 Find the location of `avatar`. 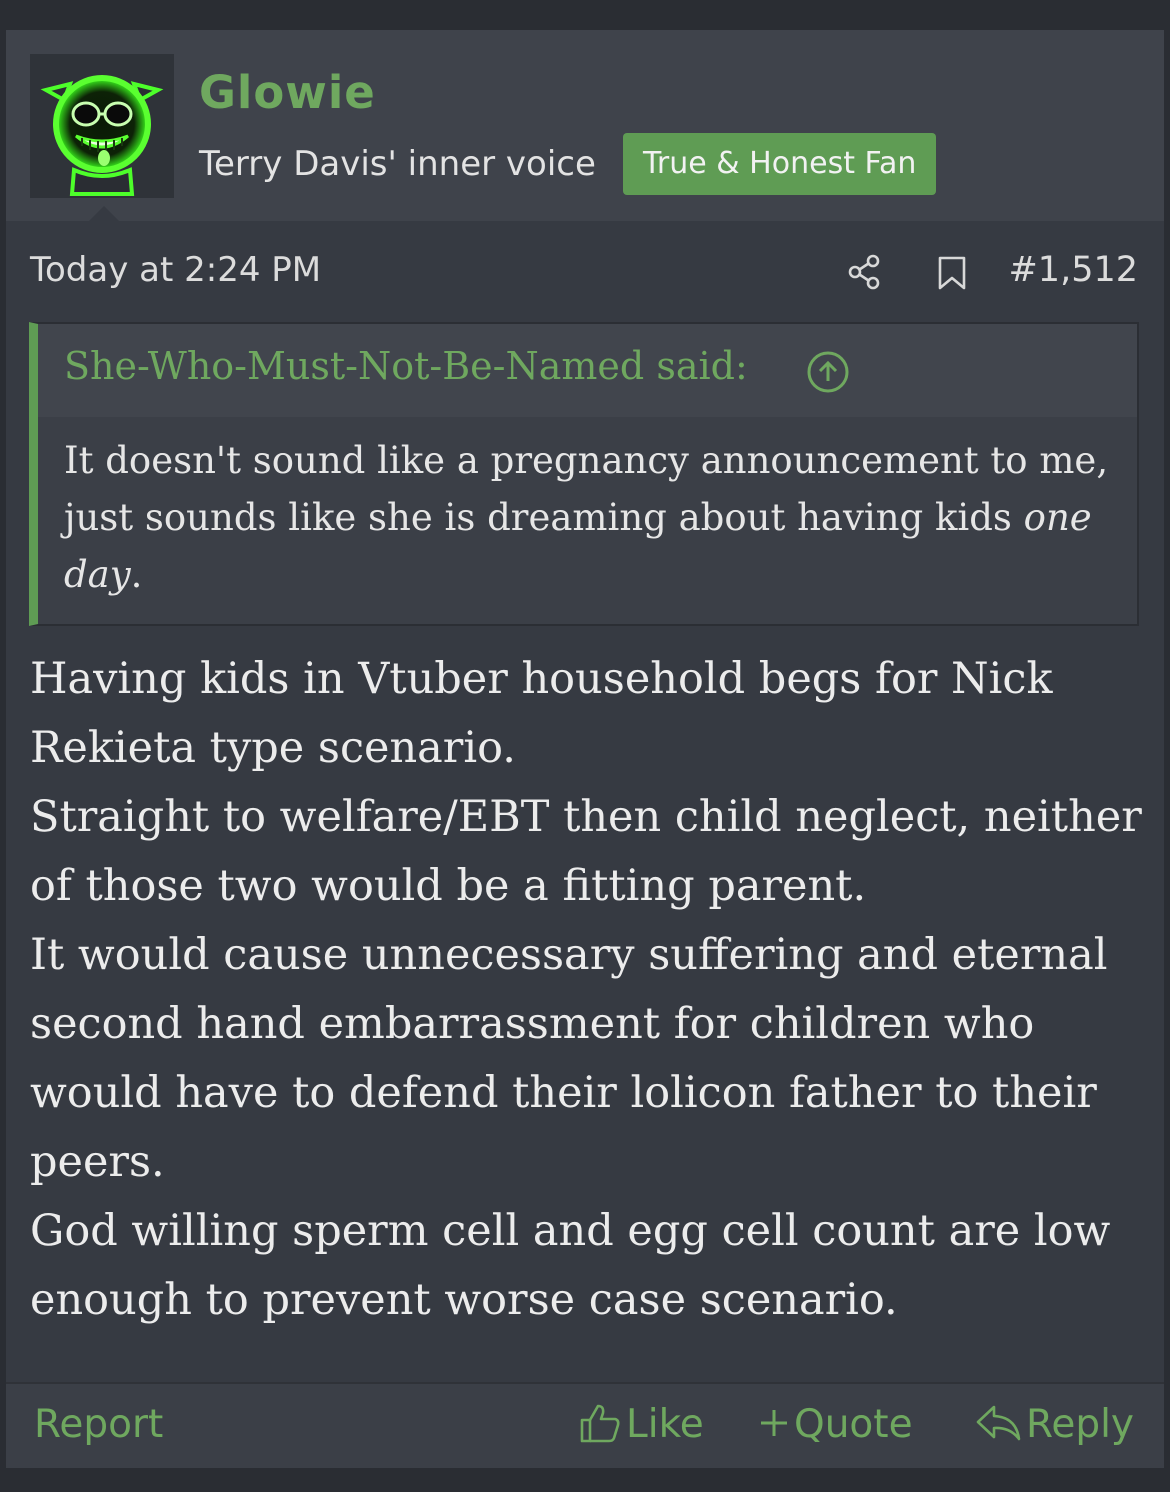

avatar is located at coordinates (102, 126).